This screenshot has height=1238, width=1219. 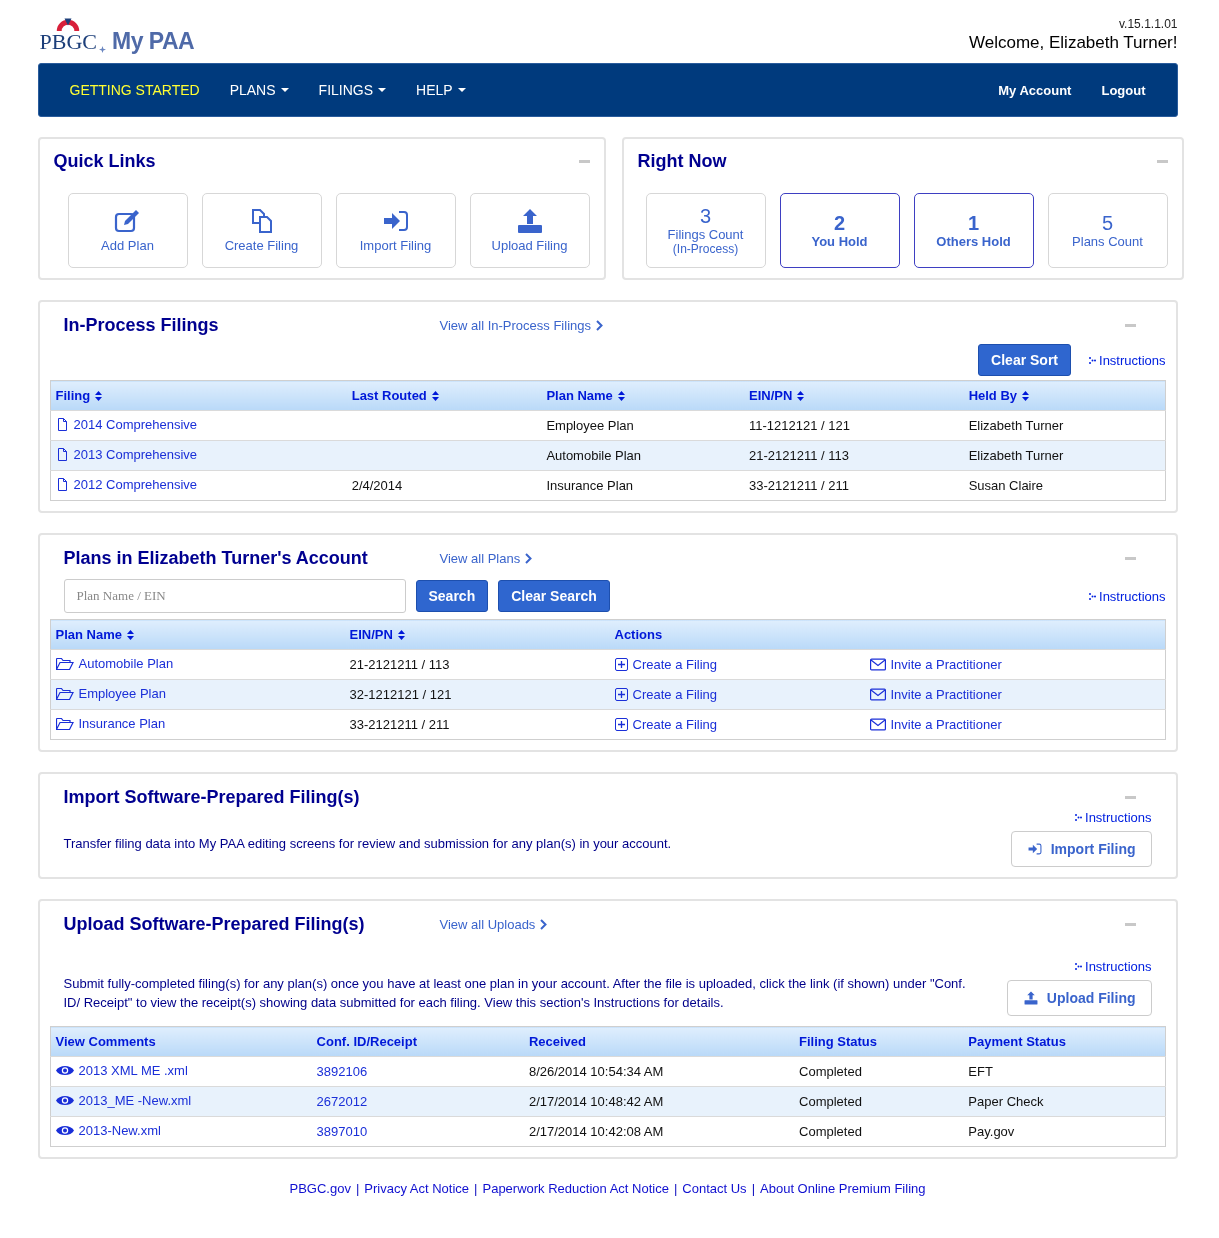 I want to click on eye-icon, so click(x=64, y=1130).